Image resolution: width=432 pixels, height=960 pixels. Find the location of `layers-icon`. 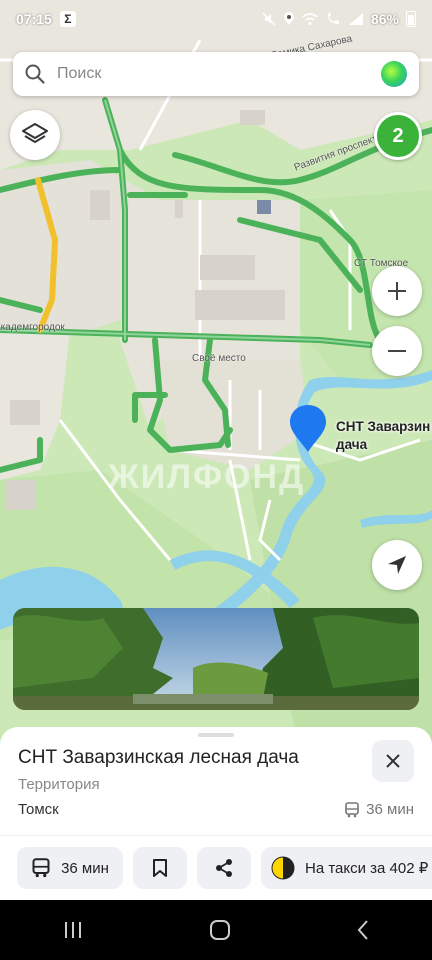

layers-icon is located at coordinates (35, 133).